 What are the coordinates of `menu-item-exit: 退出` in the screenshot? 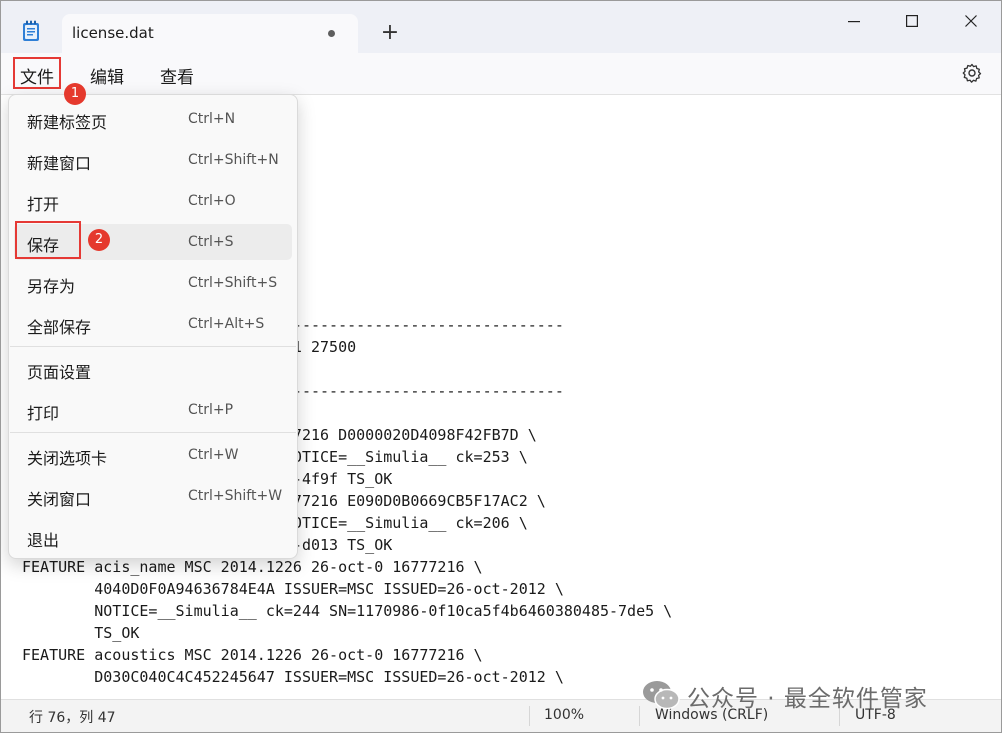 It's located at (153, 537).